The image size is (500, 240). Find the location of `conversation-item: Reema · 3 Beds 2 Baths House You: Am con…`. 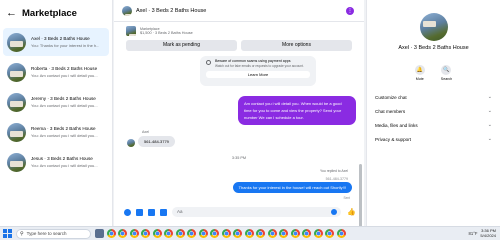

conversation-item: Reema · 3 Beds 2 Baths House You: Am con… is located at coordinates (56, 132).